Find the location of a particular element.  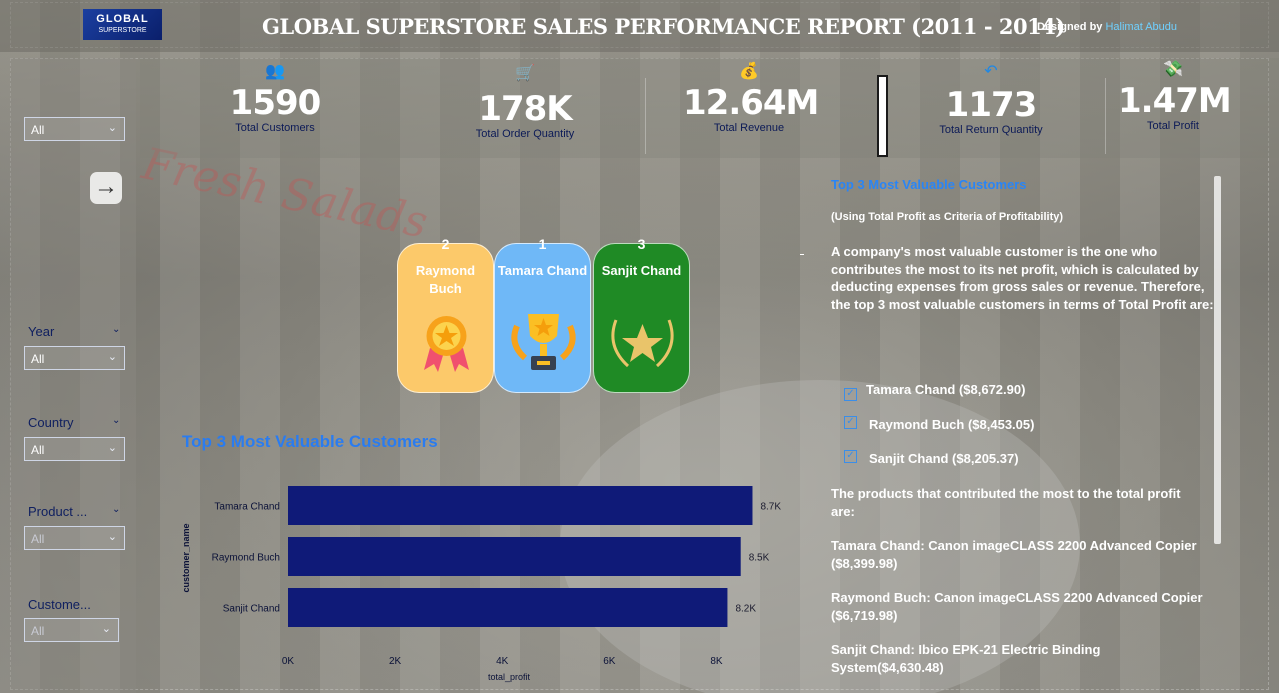

arrow-right-icon: → is located at coordinates (106, 186).